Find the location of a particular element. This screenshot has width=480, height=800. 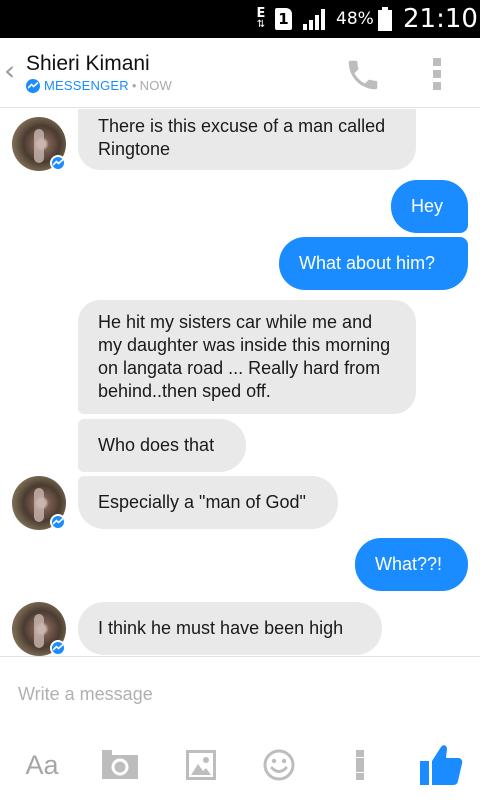

signal-icon is located at coordinates (316, 19).